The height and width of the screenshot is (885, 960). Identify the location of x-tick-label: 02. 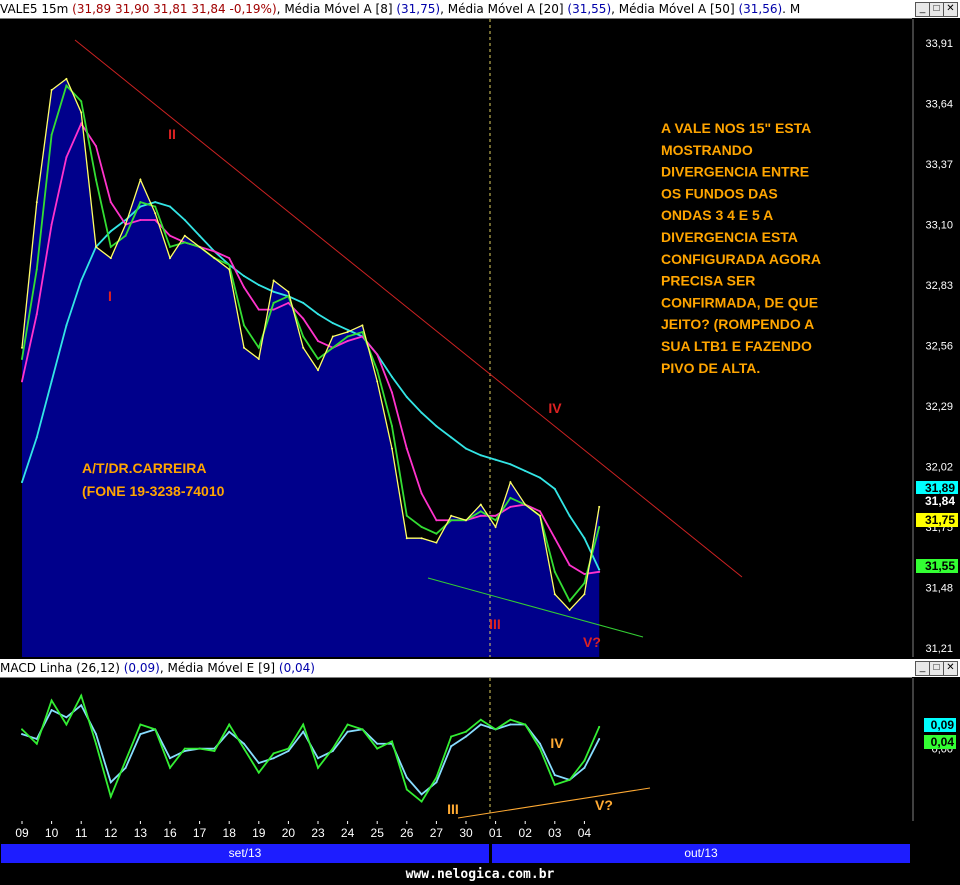
(526, 833).